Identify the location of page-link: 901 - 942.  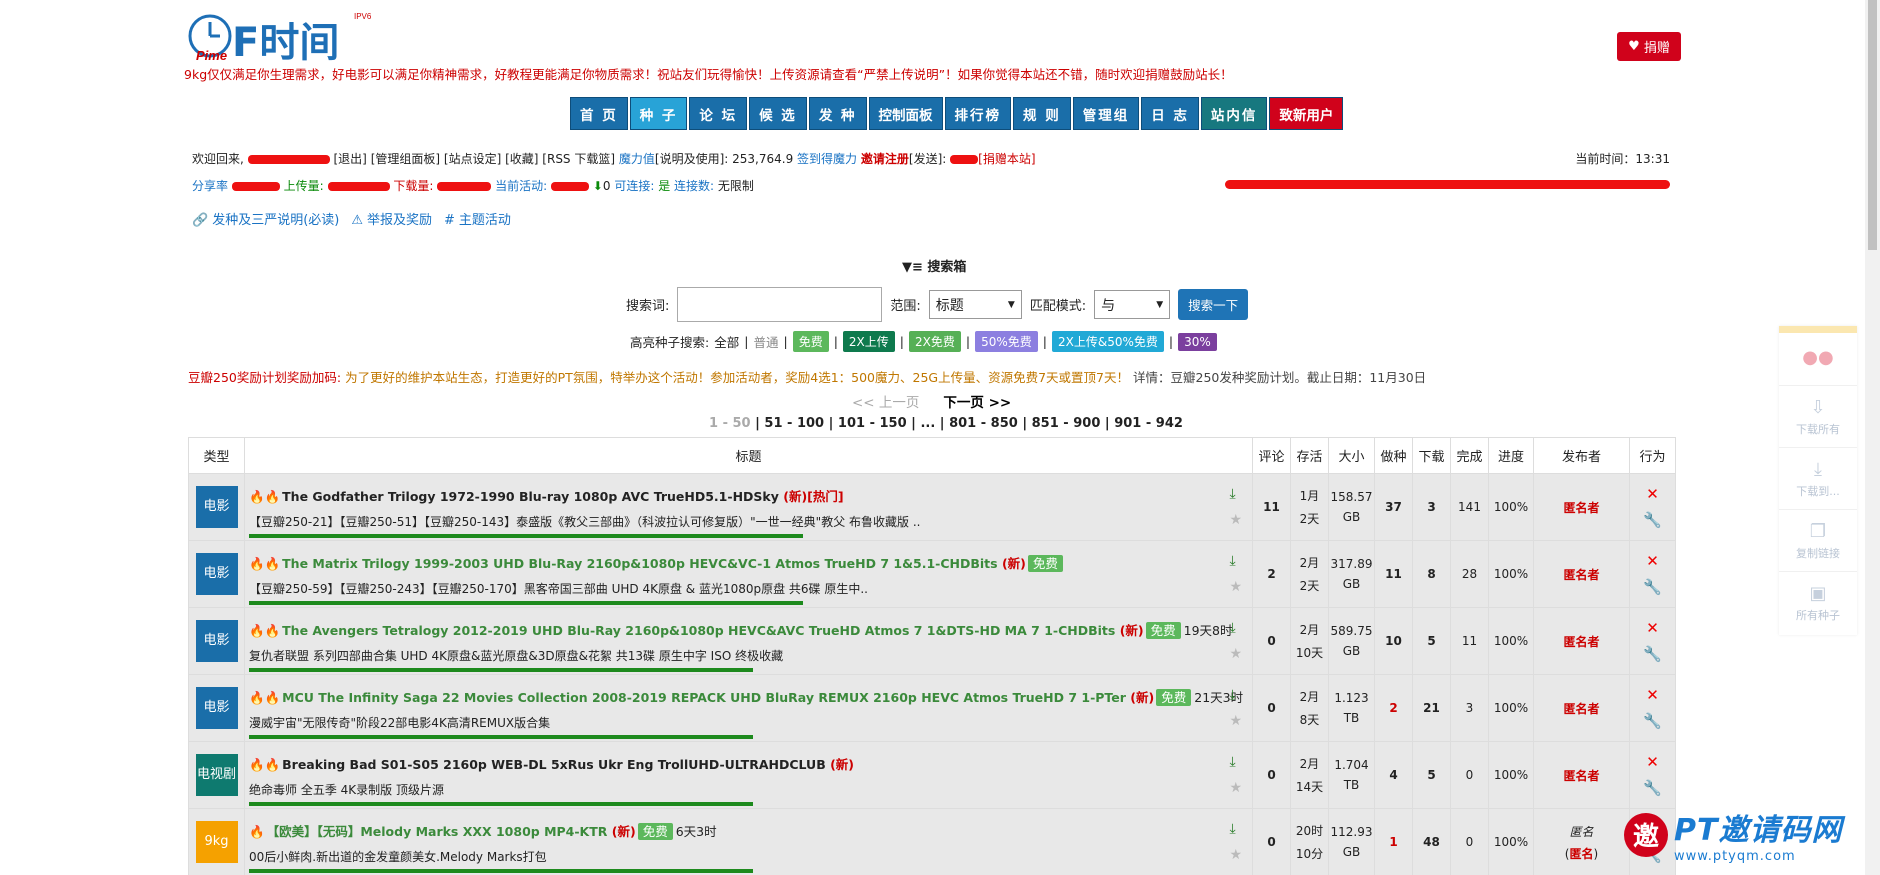
(1148, 423).